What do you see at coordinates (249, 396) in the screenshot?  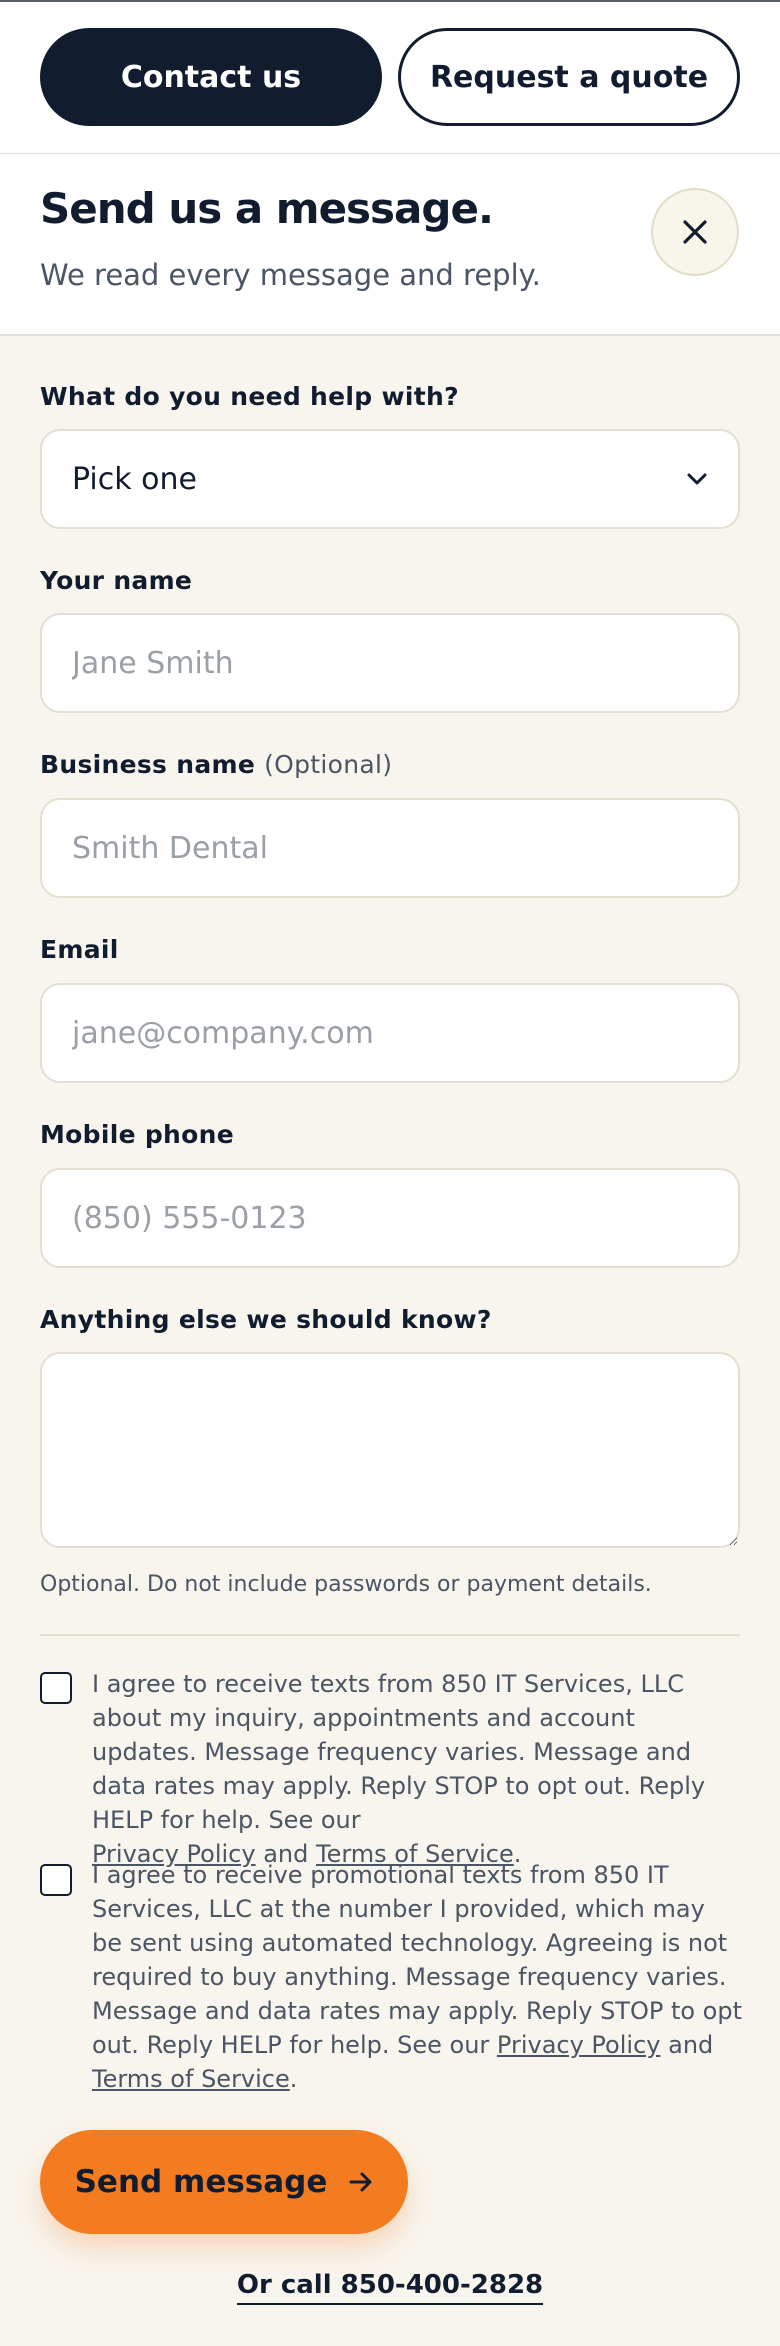 I see `help-label: What do you need help with?` at bounding box center [249, 396].